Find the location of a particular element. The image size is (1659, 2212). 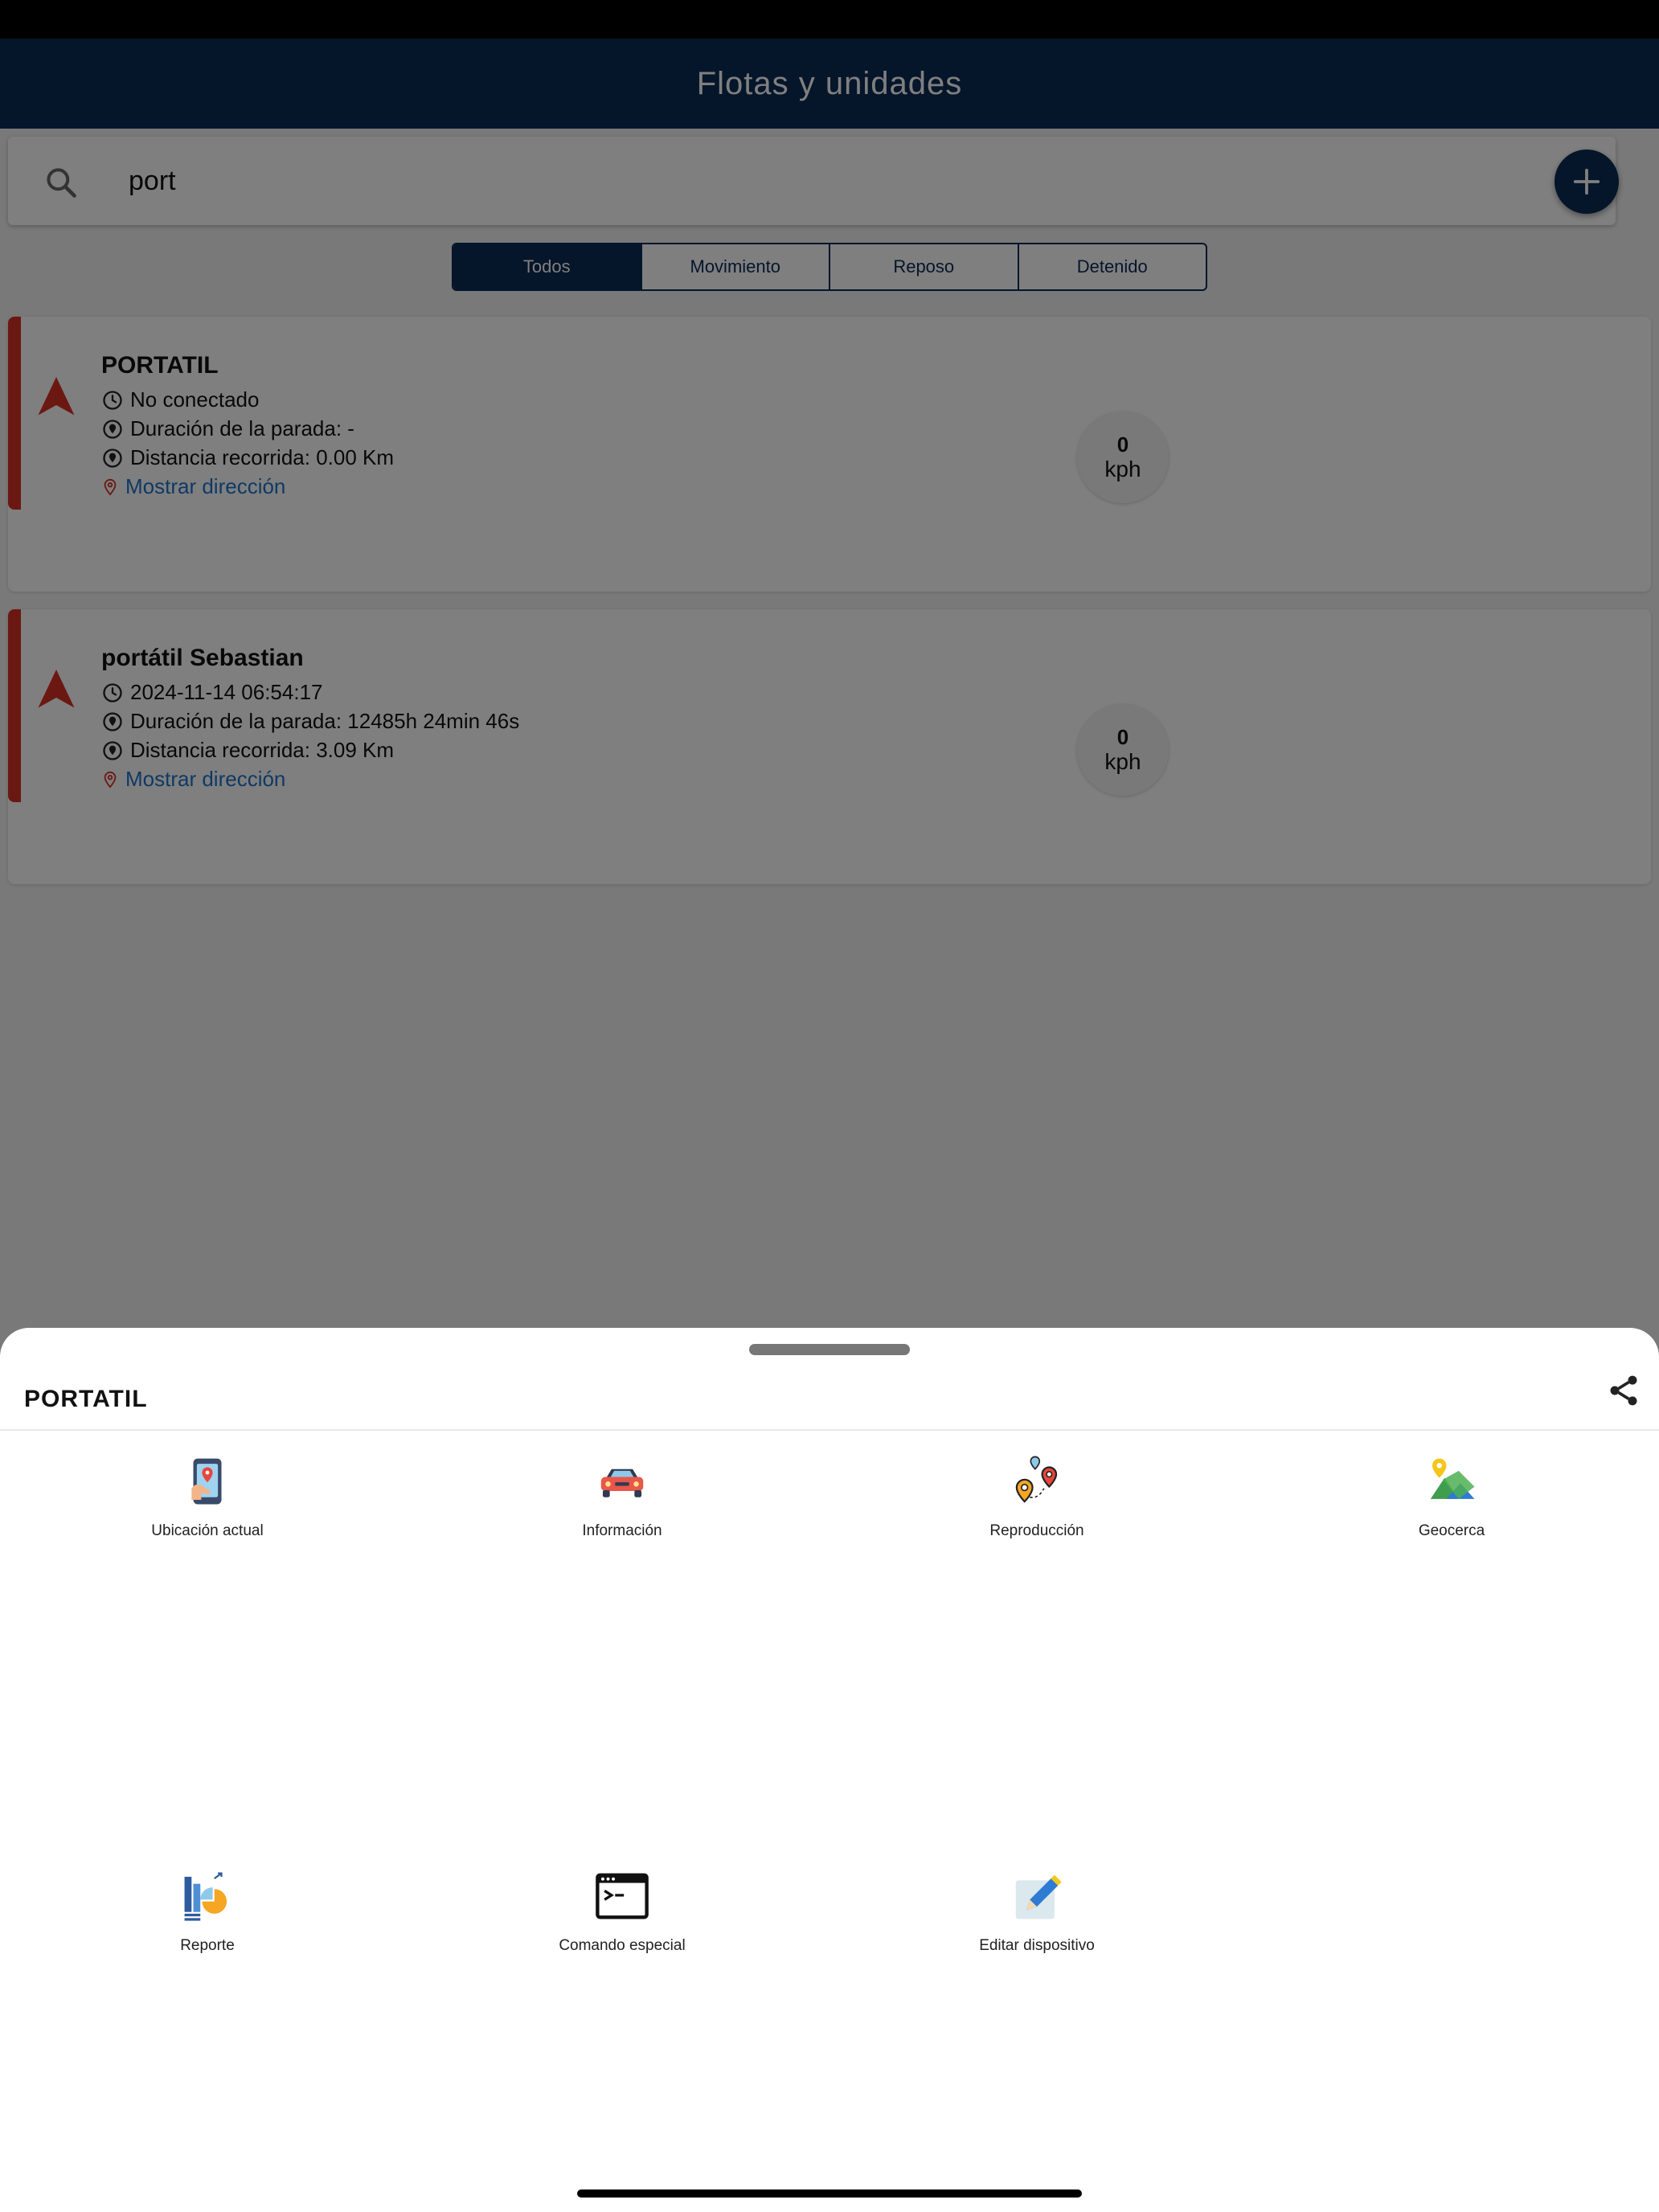

action-label: Información is located at coordinates (622, 1530).